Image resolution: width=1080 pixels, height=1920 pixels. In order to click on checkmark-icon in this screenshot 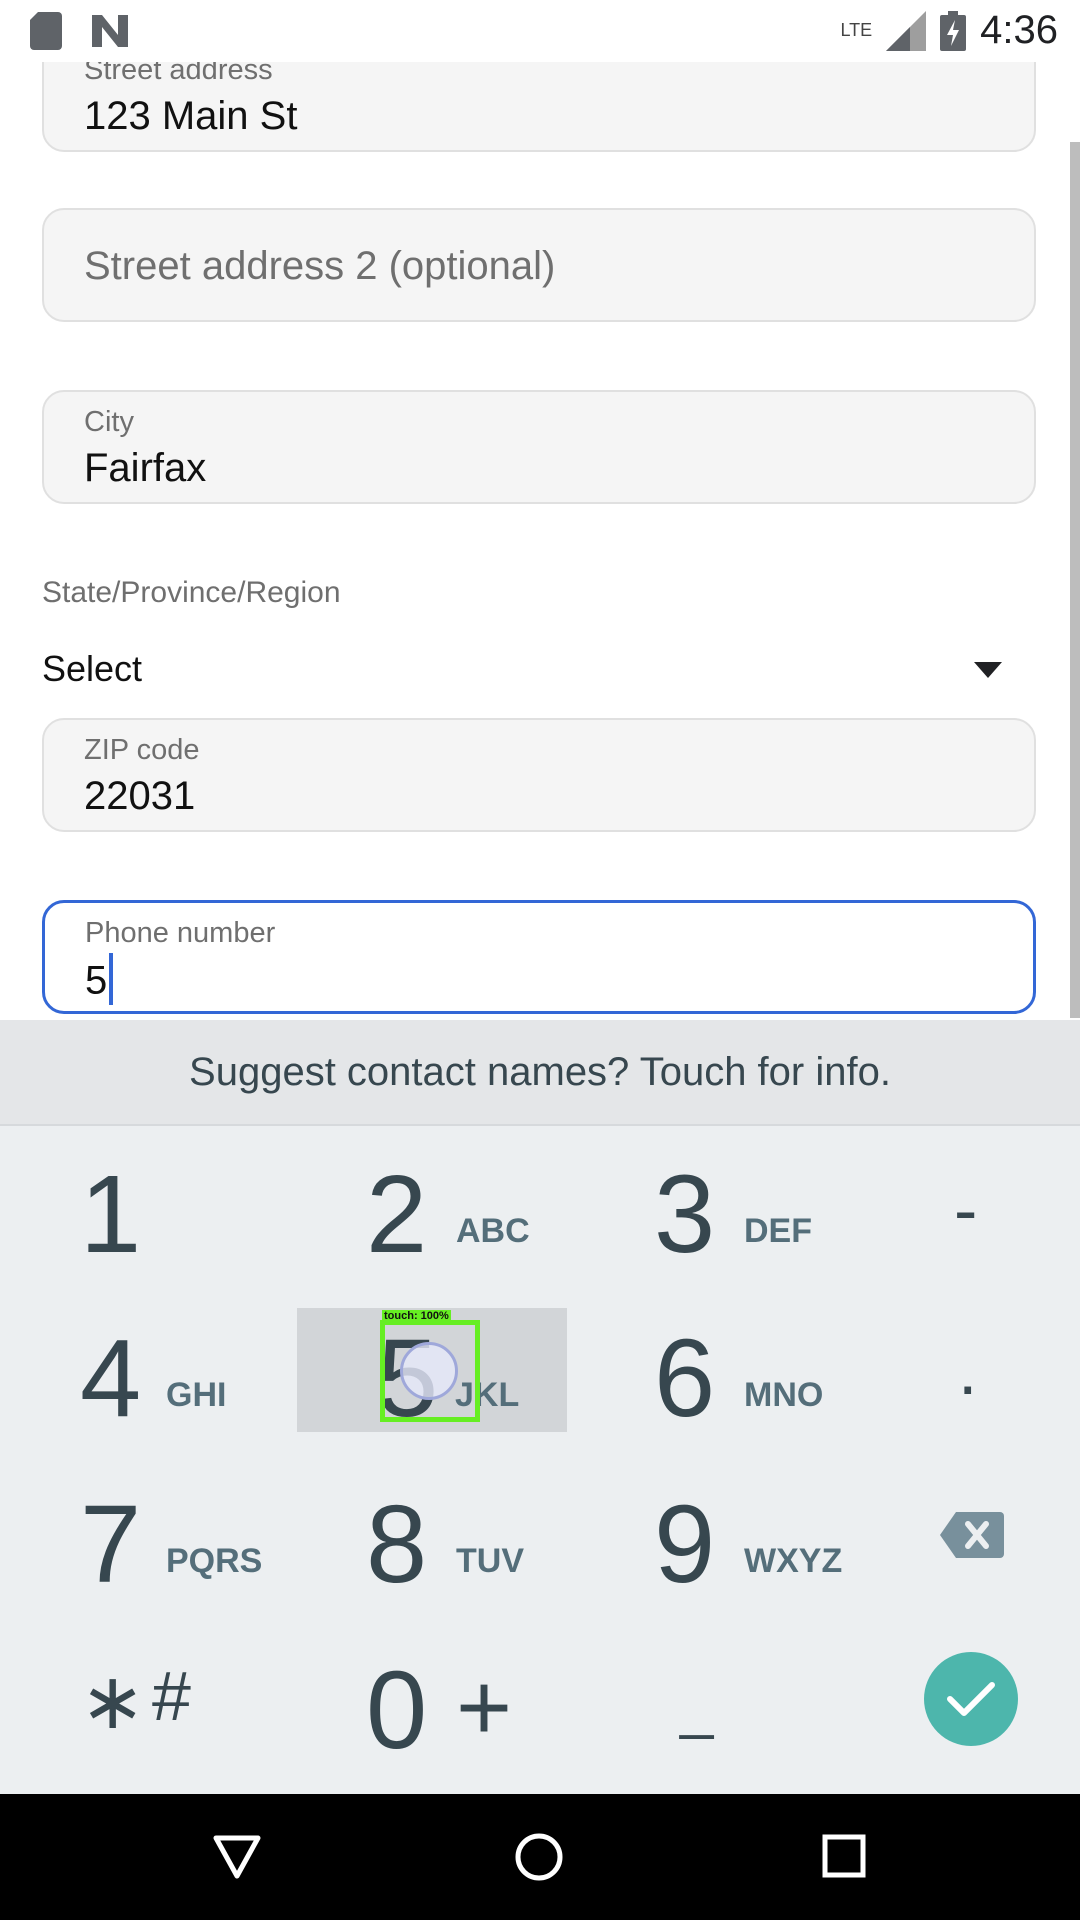, I will do `click(971, 1699)`.